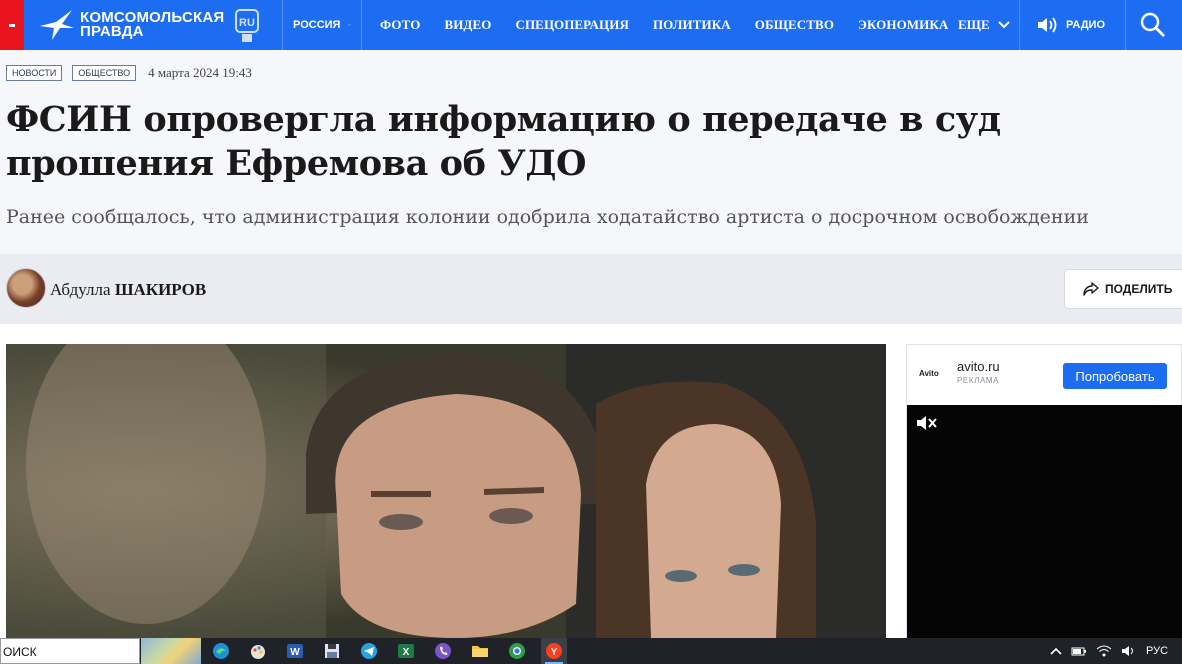  I want to click on share-button: ПОДЕЛИТЬ, so click(1123, 289).